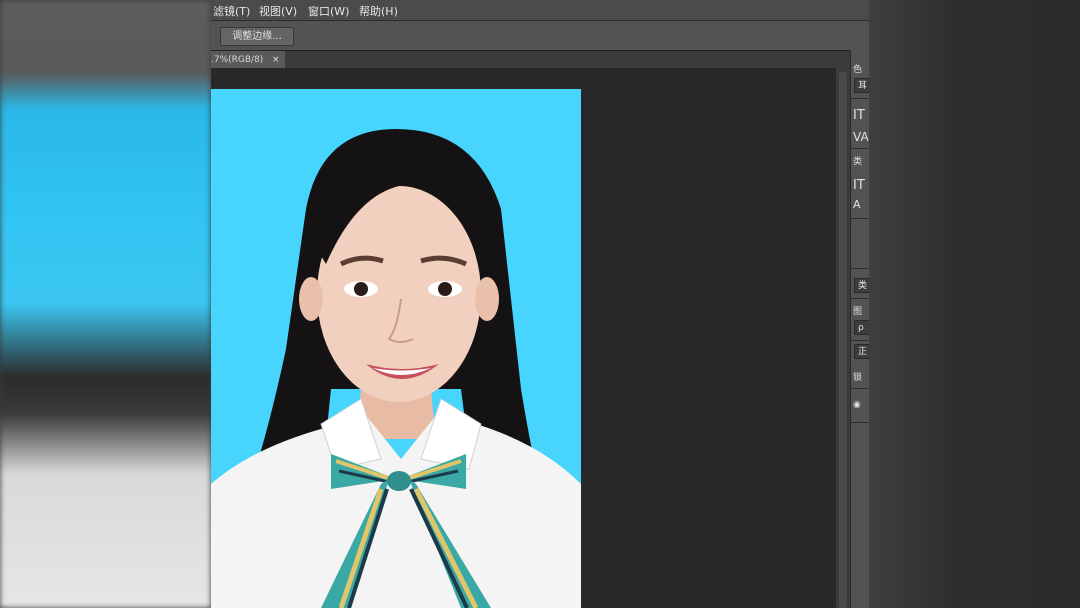  I want to click on layer-filter-search-icon: ρ, so click(861, 327).